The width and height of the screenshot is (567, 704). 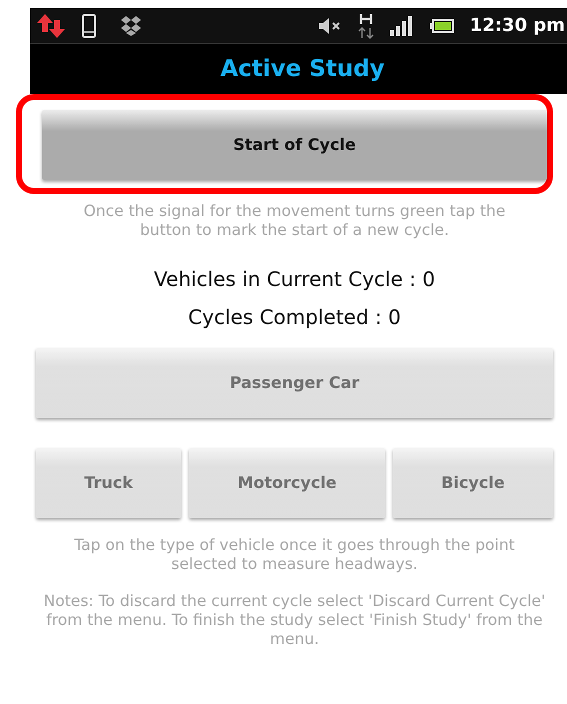 I want to click on clock: 12:30 pm, so click(x=517, y=26).